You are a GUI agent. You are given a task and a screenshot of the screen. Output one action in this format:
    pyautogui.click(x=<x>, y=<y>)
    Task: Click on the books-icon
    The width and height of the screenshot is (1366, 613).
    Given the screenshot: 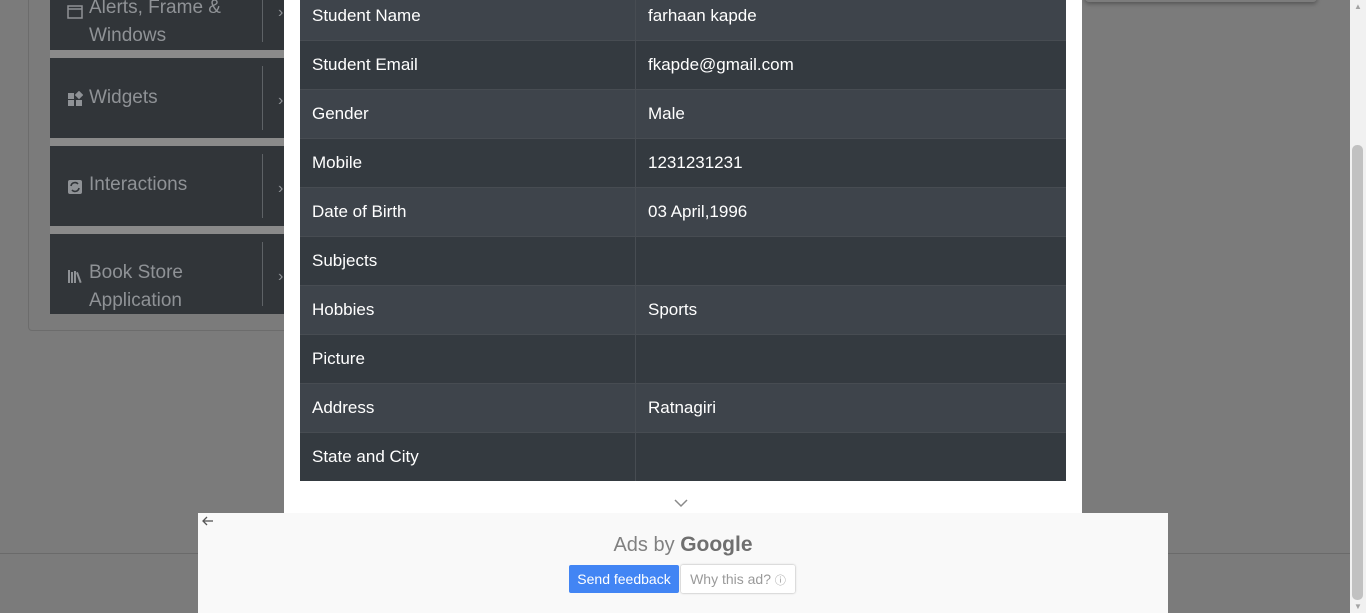 What is the action you would take?
    pyautogui.click(x=75, y=277)
    